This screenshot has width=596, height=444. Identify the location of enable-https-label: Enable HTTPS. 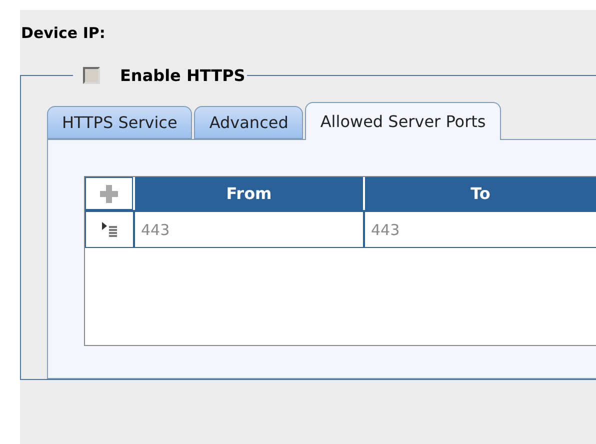
(183, 75).